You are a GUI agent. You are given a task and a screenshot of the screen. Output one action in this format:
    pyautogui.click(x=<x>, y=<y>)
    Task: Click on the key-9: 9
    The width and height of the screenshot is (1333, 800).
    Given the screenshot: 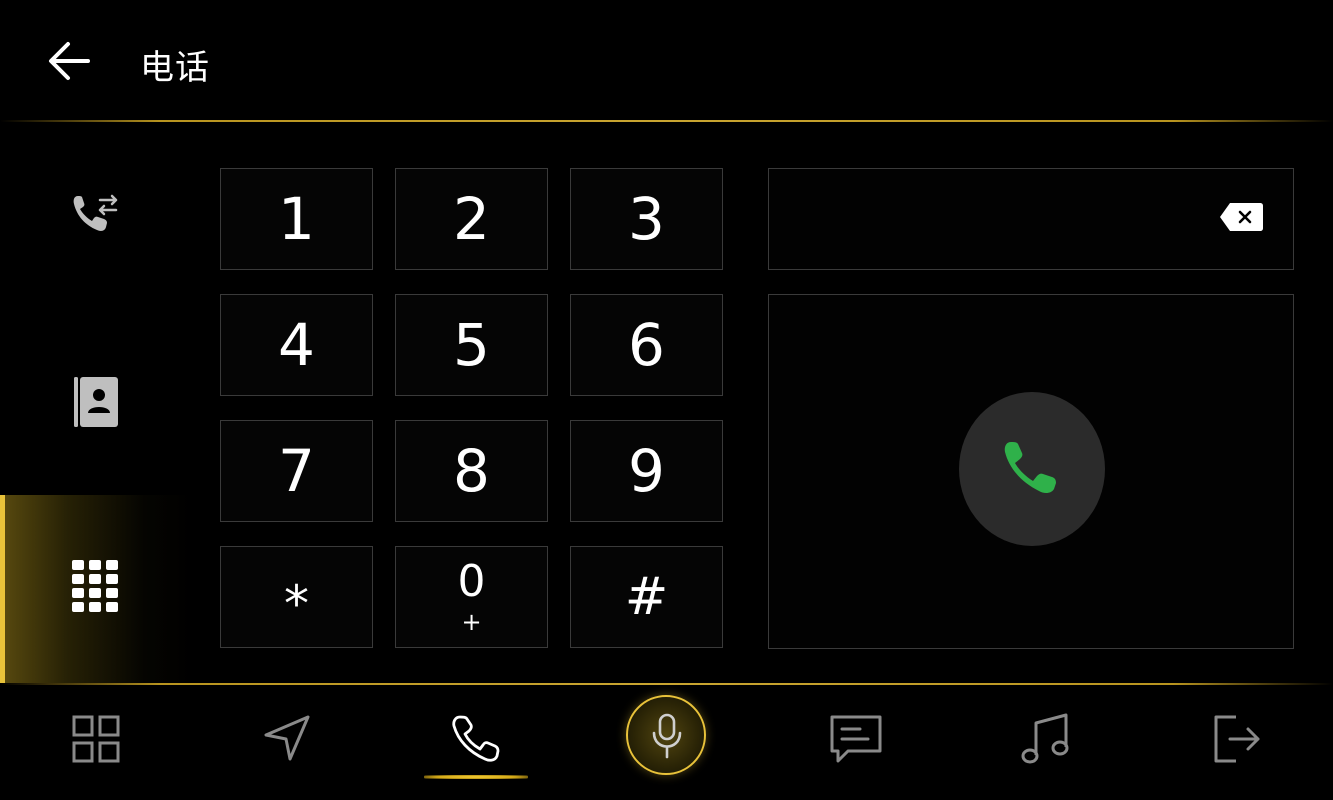 What is the action you would take?
    pyautogui.click(x=646, y=471)
    